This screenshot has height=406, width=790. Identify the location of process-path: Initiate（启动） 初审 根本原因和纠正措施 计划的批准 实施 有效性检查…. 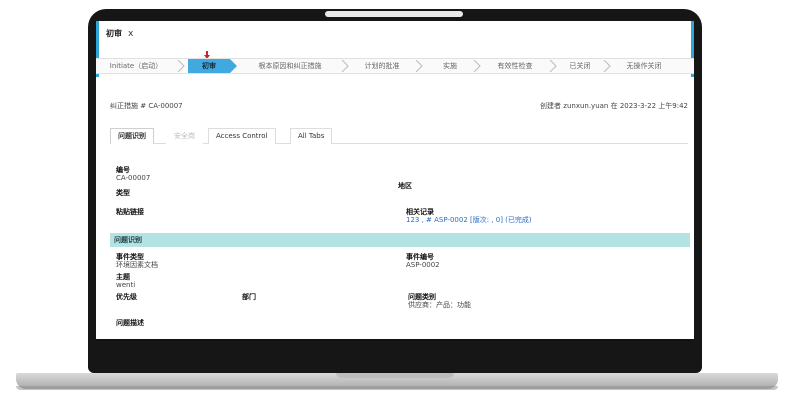
(395, 66).